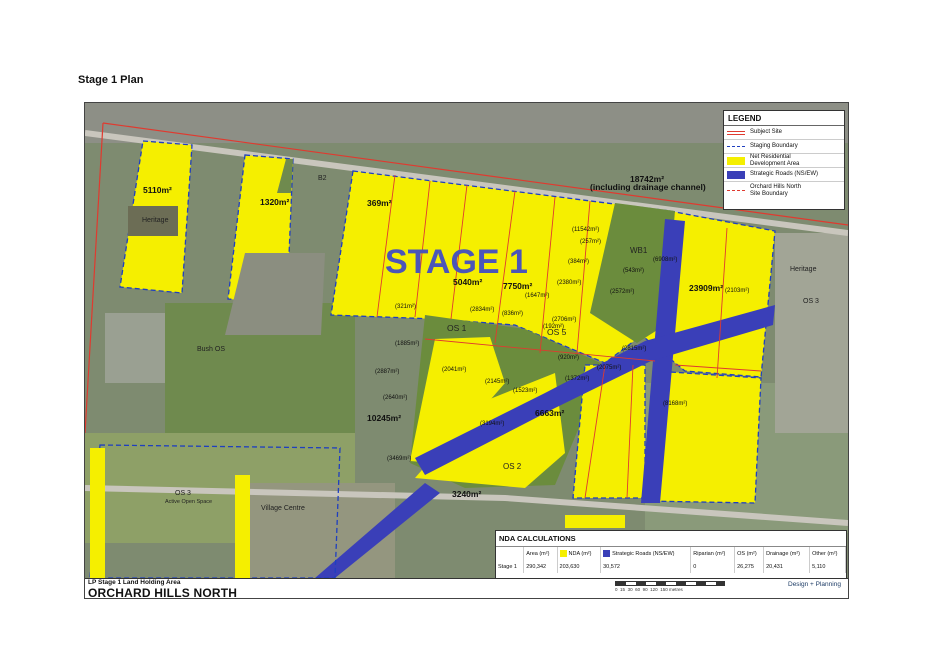 The image size is (928, 657). Describe the element at coordinates (784, 133) in the screenshot. I see `legend-item: Subject Site` at that location.